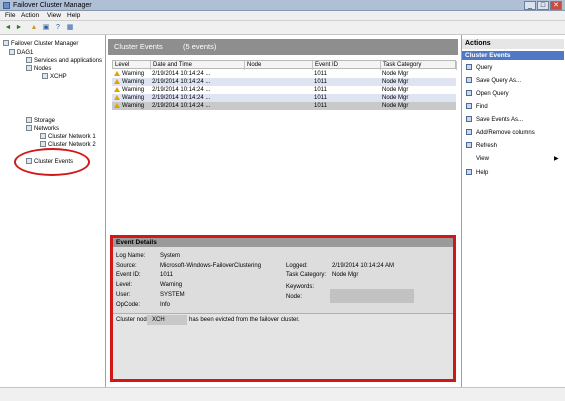  Describe the element at coordinates (211, 266) in the screenshot. I see `source-value: Microsoft-Windows-FailoverClustering` at that location.